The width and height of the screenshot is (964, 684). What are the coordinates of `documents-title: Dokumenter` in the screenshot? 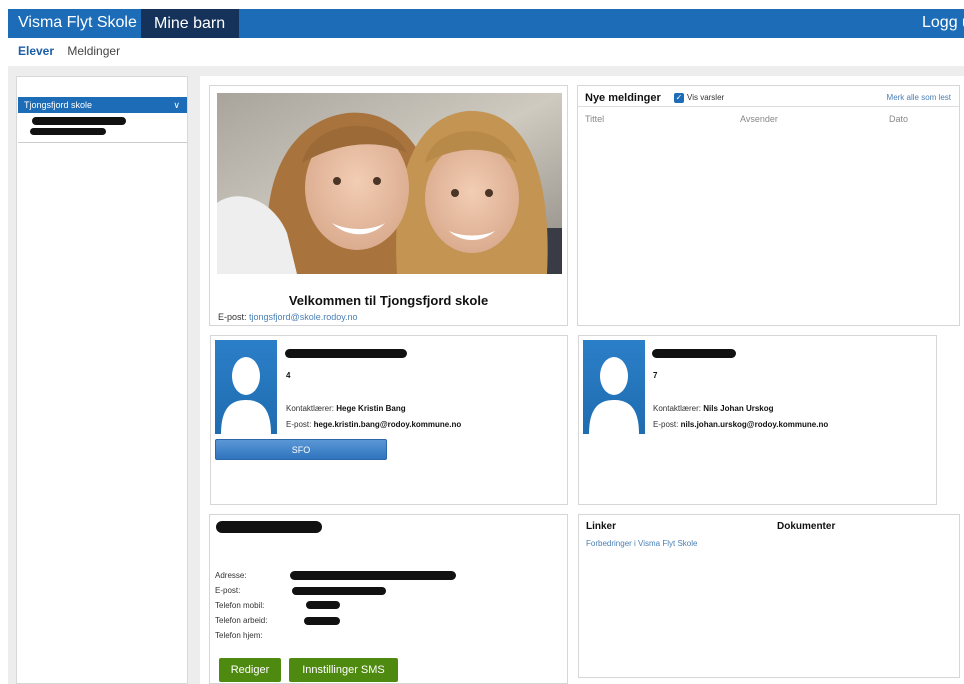 It's located at (806, 526).